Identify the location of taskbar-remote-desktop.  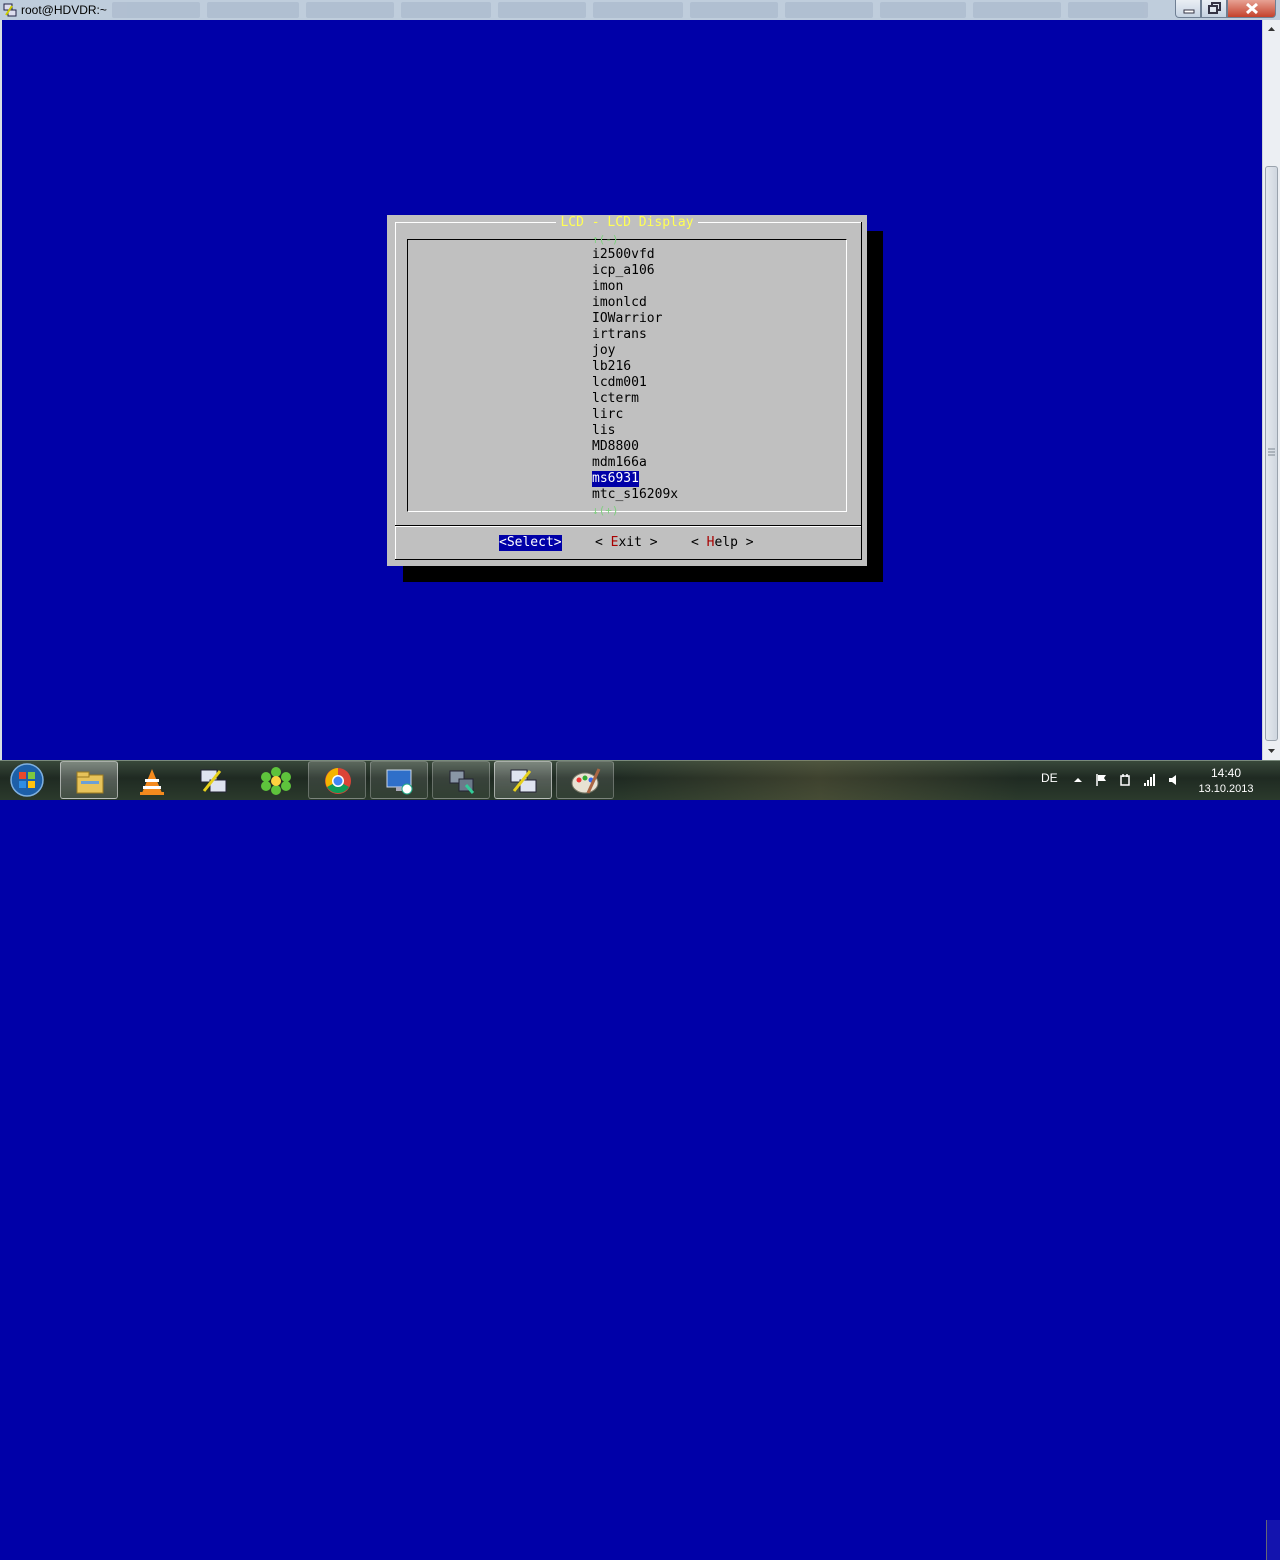
(399, 780).